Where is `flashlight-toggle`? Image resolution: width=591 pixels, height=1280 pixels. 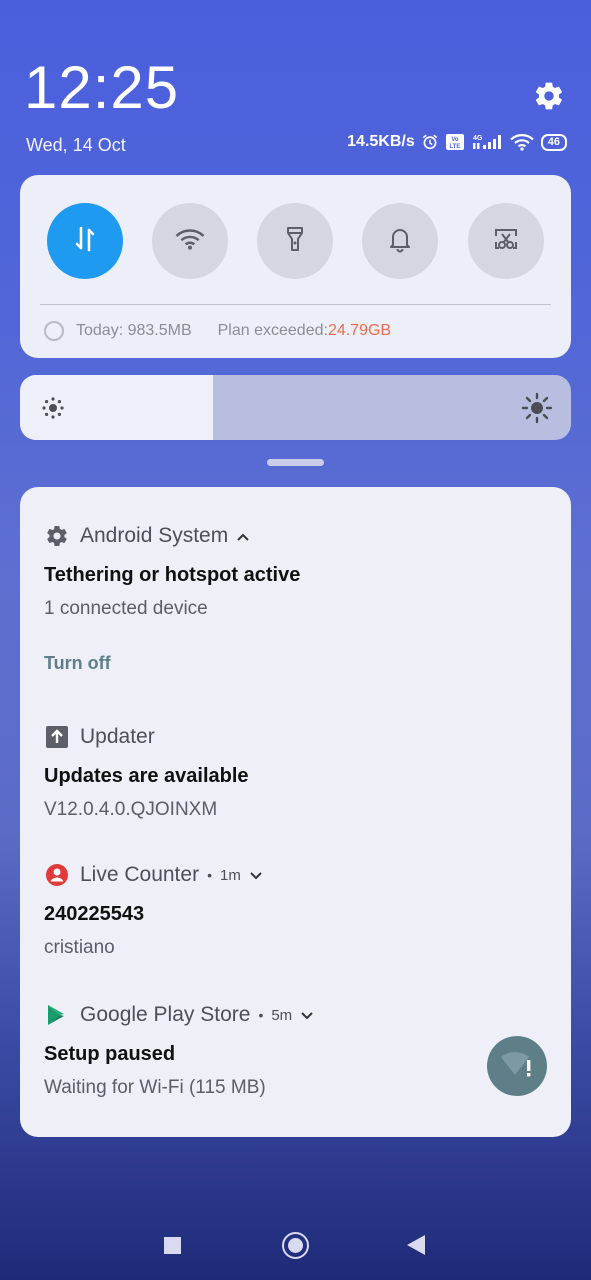
flashlight-toggle is located at coordinates (295, 241).